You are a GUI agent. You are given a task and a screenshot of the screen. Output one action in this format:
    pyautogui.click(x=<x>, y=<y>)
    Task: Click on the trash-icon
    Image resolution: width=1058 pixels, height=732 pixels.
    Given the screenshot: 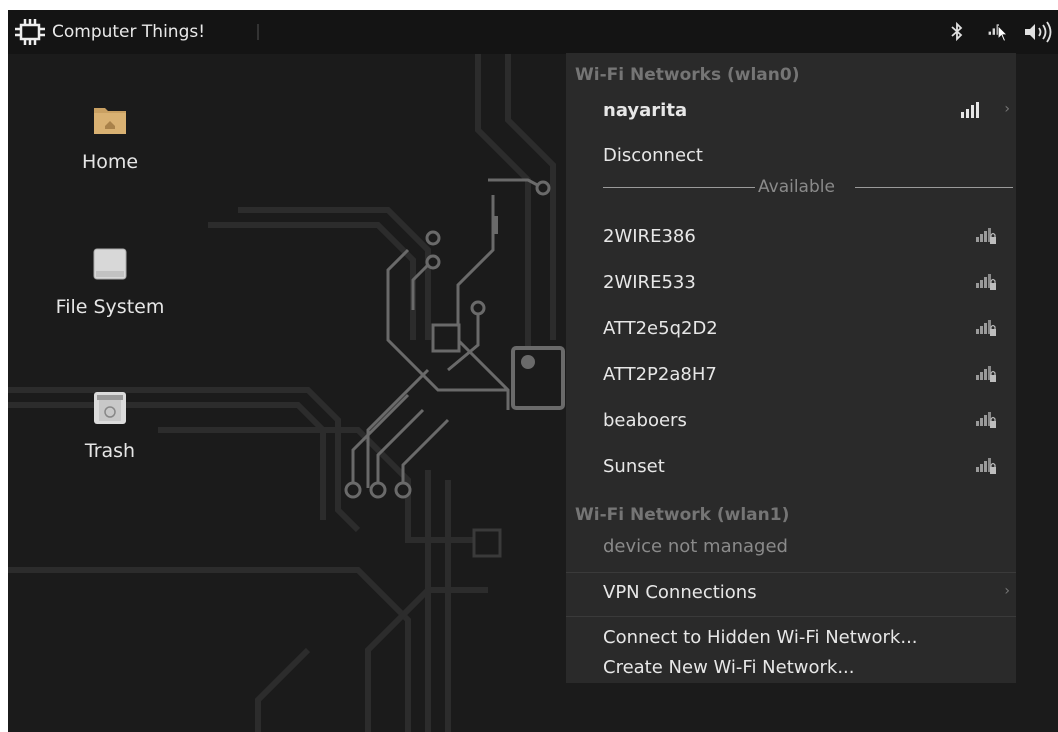 What is the action you would take?
    pyautogui.click(x=110, y=408)
    